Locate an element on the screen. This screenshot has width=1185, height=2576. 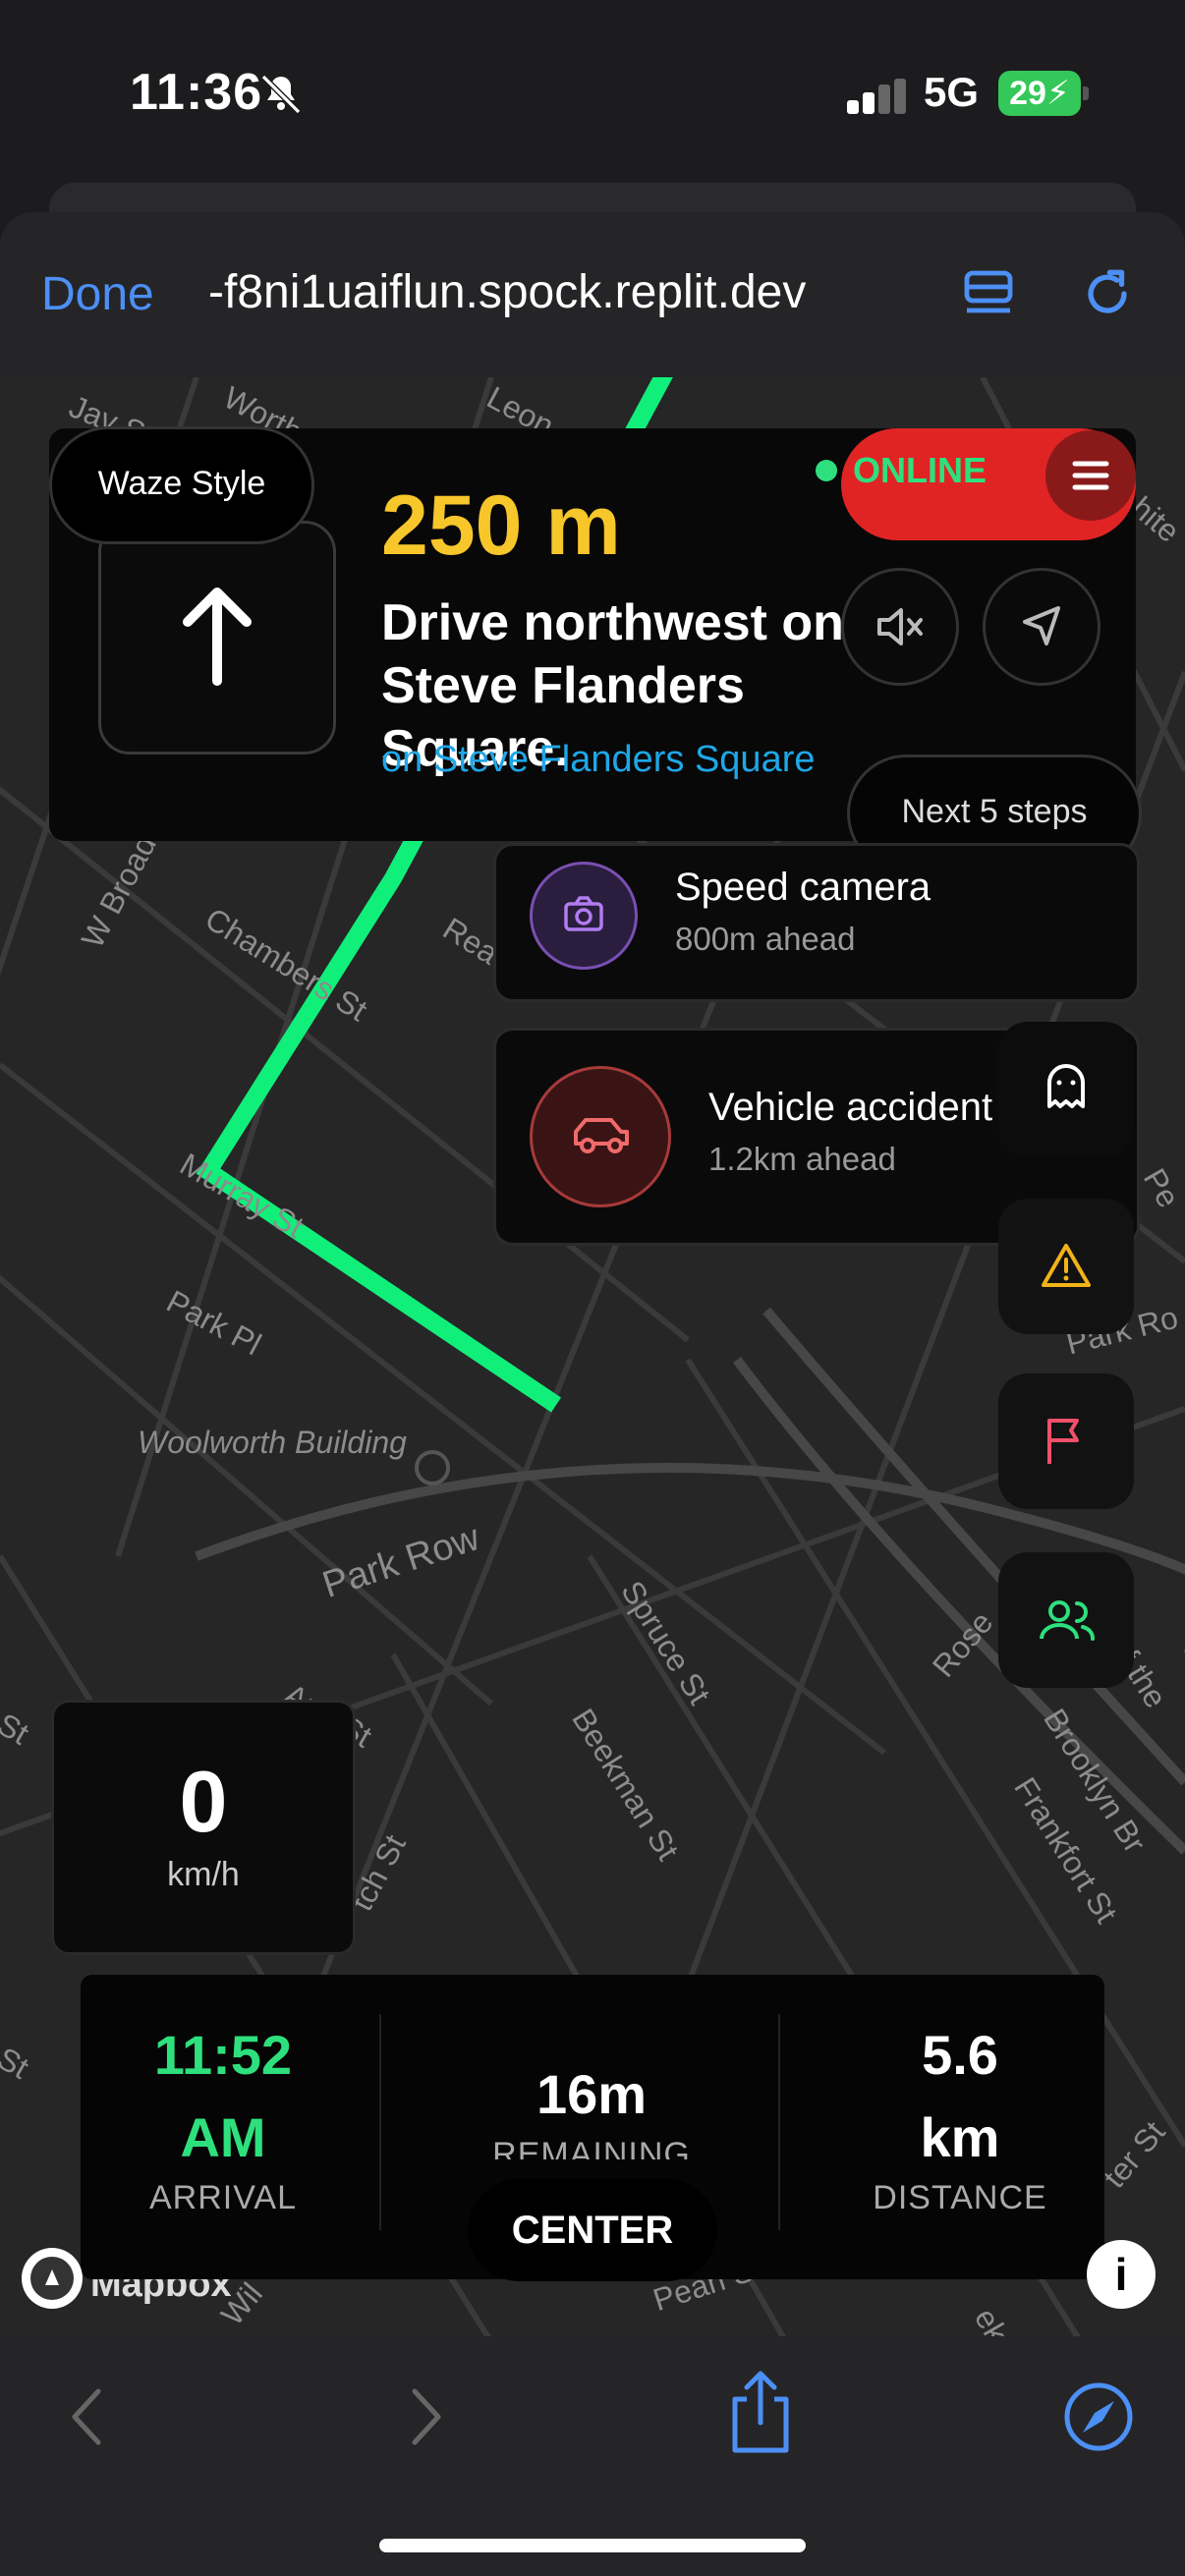
navigation-arrow-icon is located at coordinates (1041, 625).